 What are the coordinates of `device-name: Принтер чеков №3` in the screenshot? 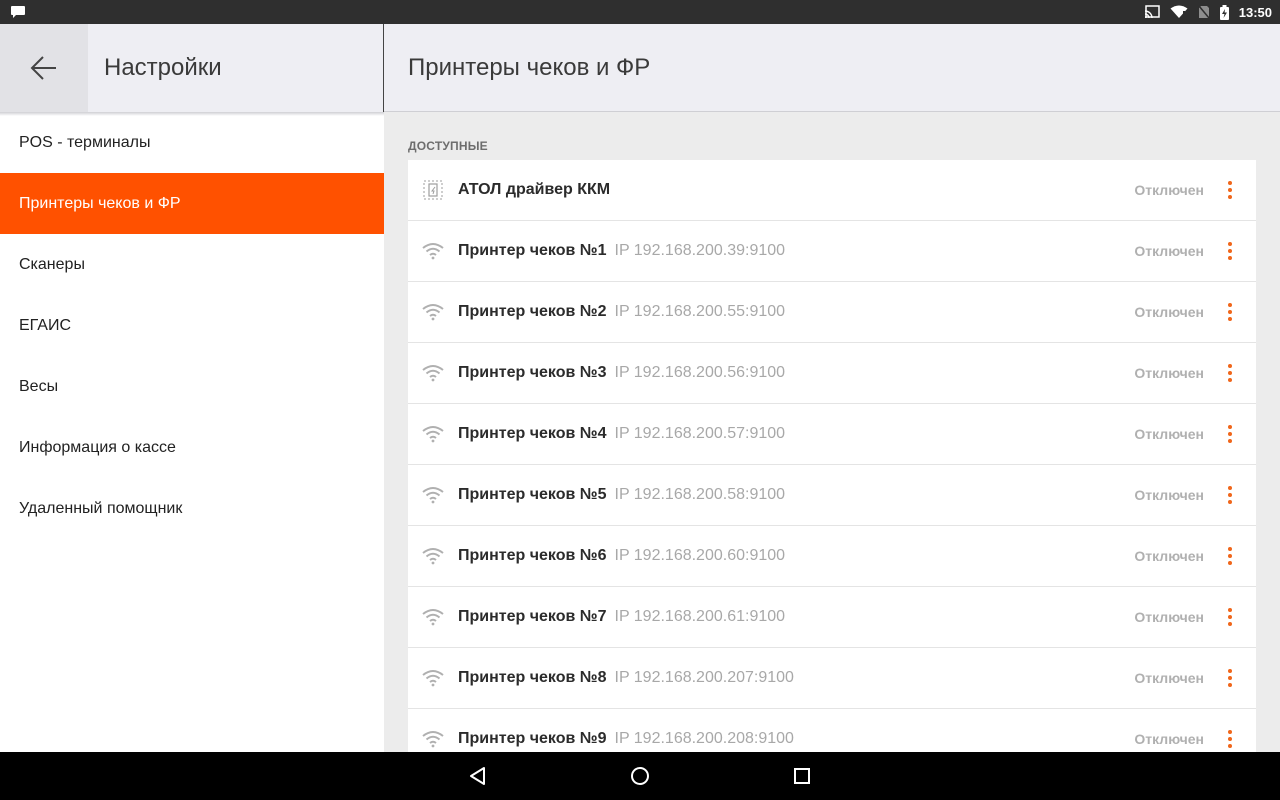 It's located at (532, 372).